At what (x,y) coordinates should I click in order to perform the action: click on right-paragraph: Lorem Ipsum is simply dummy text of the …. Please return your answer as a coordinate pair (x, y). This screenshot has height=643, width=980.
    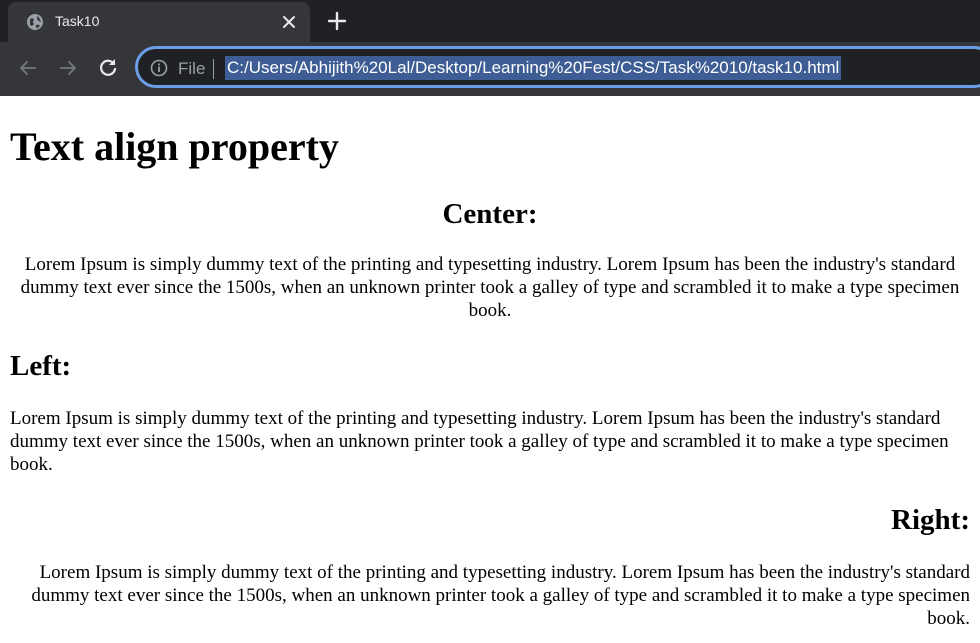
    Looking at the image, I should click on (500, 595).